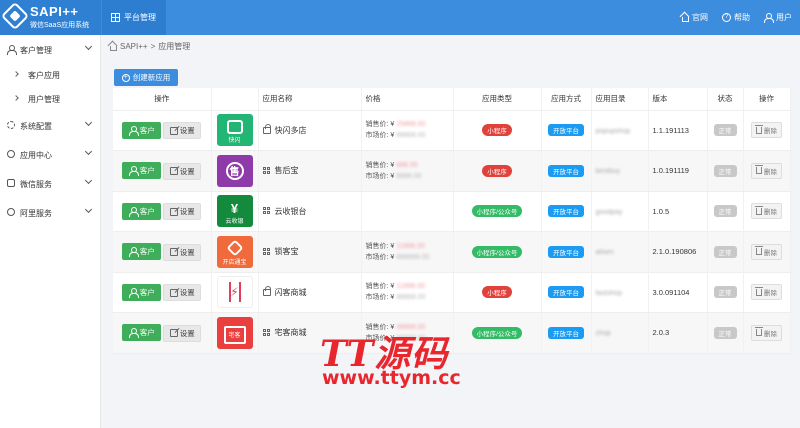 This screenshot has height=428, width=800. Describe the element at coordinates (11, 183) in the screenshot. I see `square-icon` at that location.